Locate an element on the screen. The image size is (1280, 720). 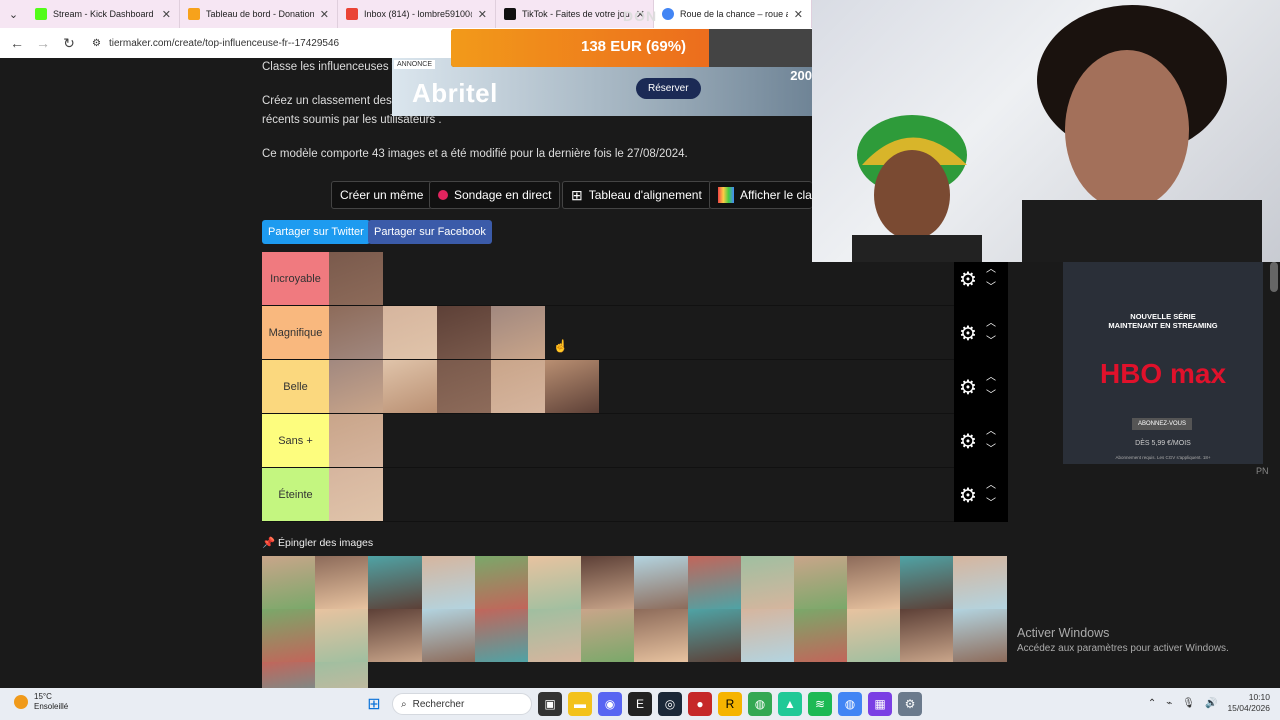
share-twitter-button: Partager sur Twitter is located at coordinates (316, 232).